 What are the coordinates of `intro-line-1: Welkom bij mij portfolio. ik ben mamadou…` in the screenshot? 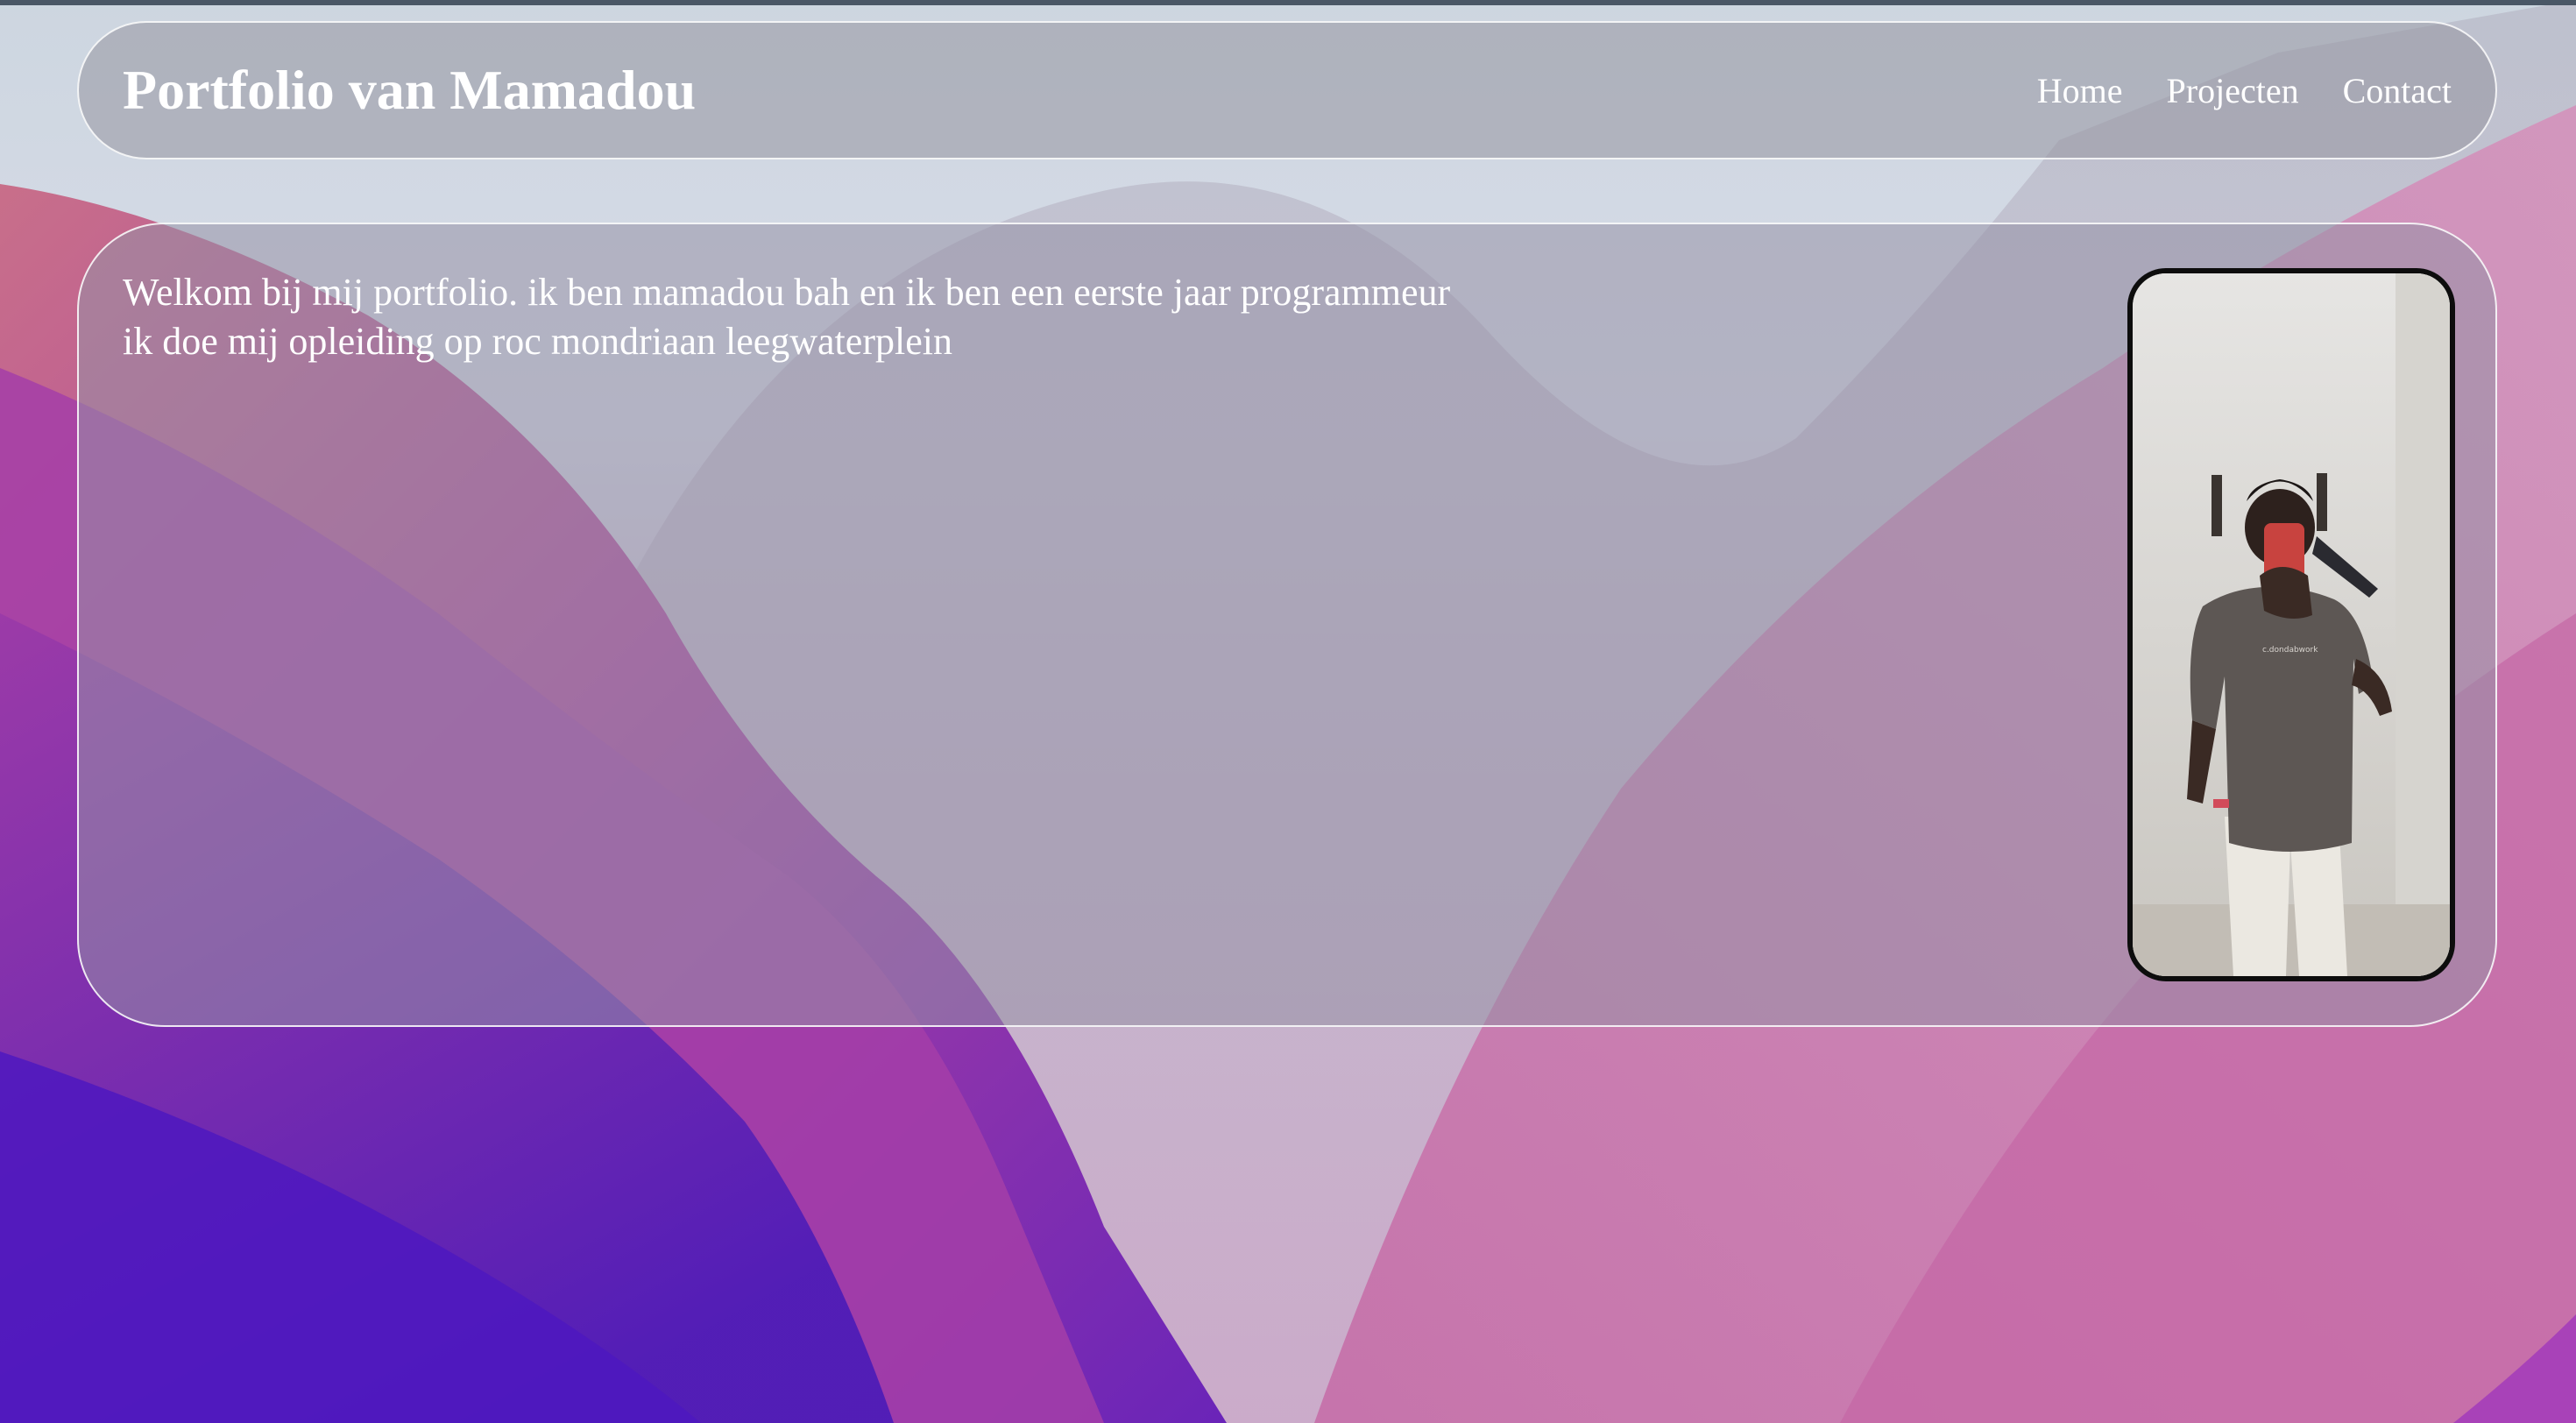 It's located at (787, 292).